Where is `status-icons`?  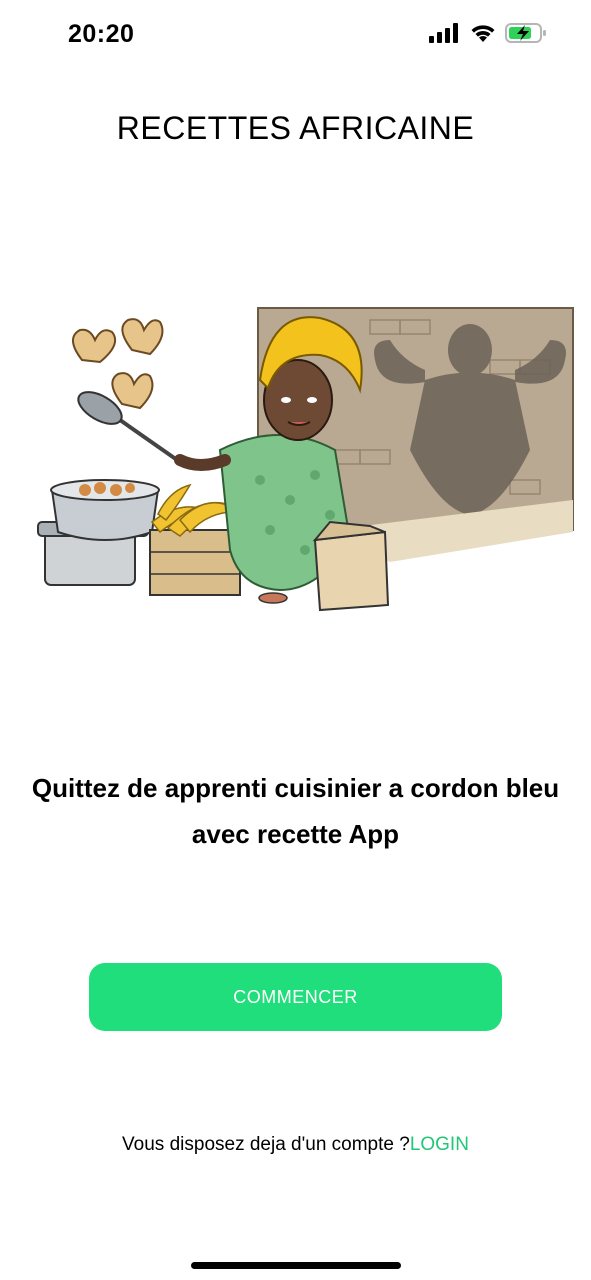
status-icons is located at coordinates (488, 33).